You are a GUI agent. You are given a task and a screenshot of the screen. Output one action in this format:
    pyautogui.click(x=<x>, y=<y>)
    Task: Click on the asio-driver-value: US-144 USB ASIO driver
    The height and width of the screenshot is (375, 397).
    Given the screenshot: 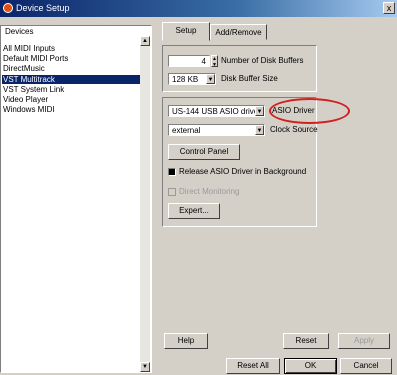 What is the action you would take?
    pyautogui.click(x=216, y=111)
    